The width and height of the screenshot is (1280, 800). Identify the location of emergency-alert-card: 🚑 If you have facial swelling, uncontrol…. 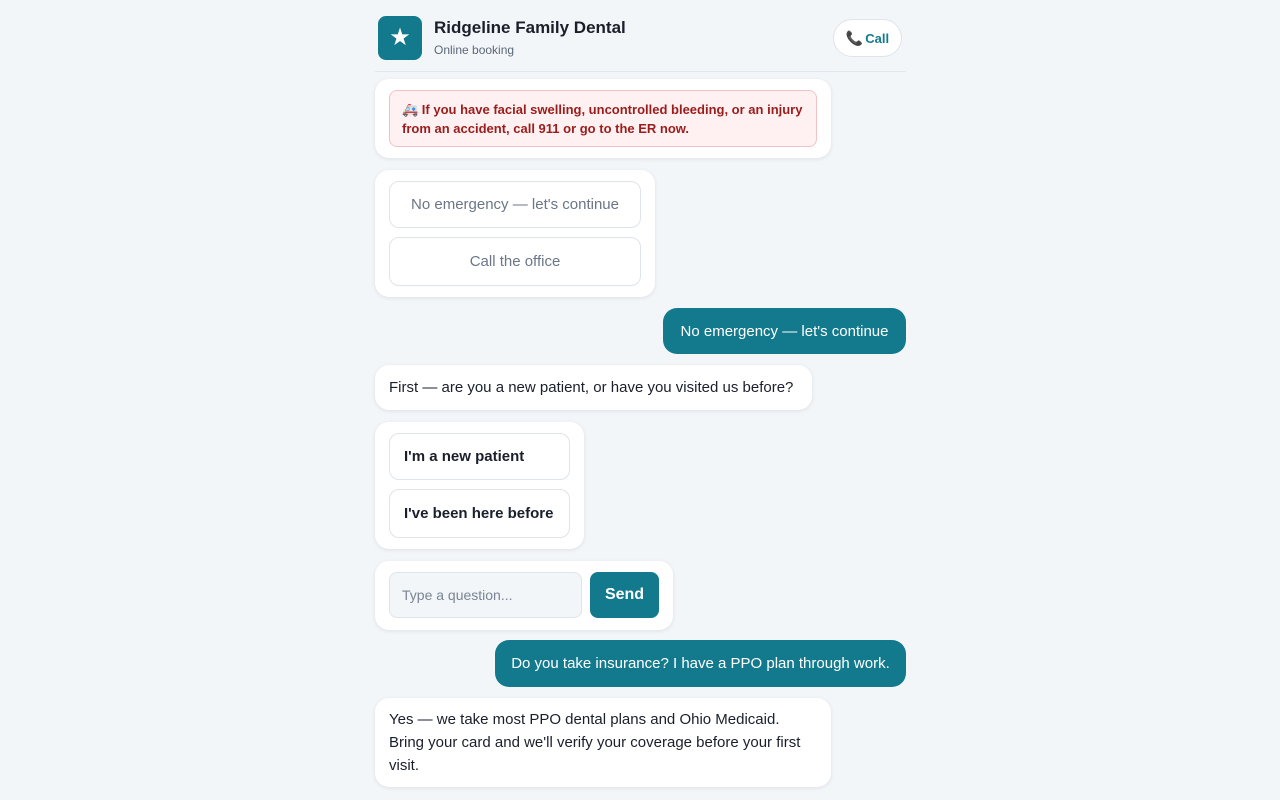
(603, 118).